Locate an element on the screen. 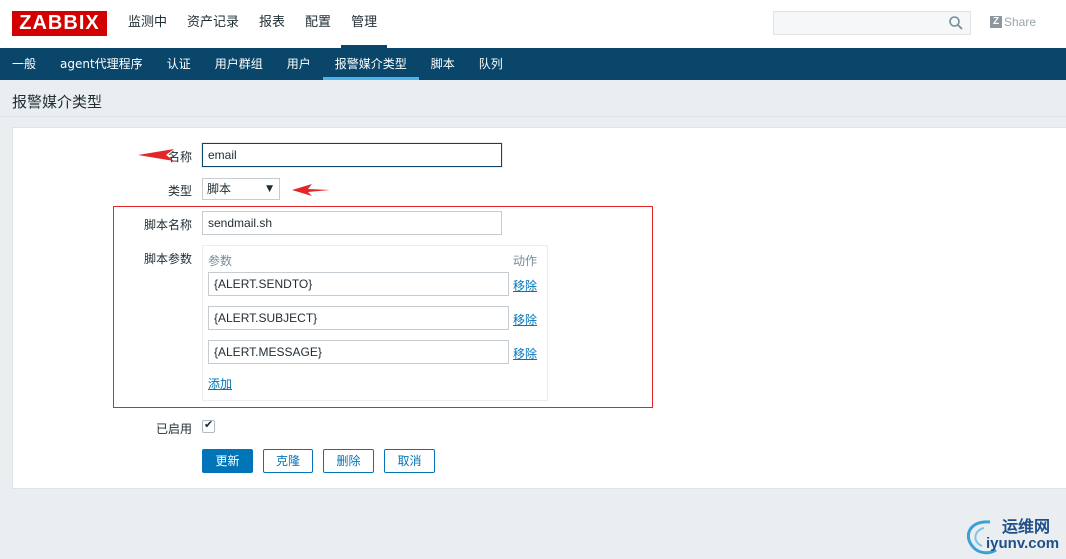 The height and width of the screenshot is (559, 1066). checkmark-icon: ✔ is located at coordinates (209, 424).